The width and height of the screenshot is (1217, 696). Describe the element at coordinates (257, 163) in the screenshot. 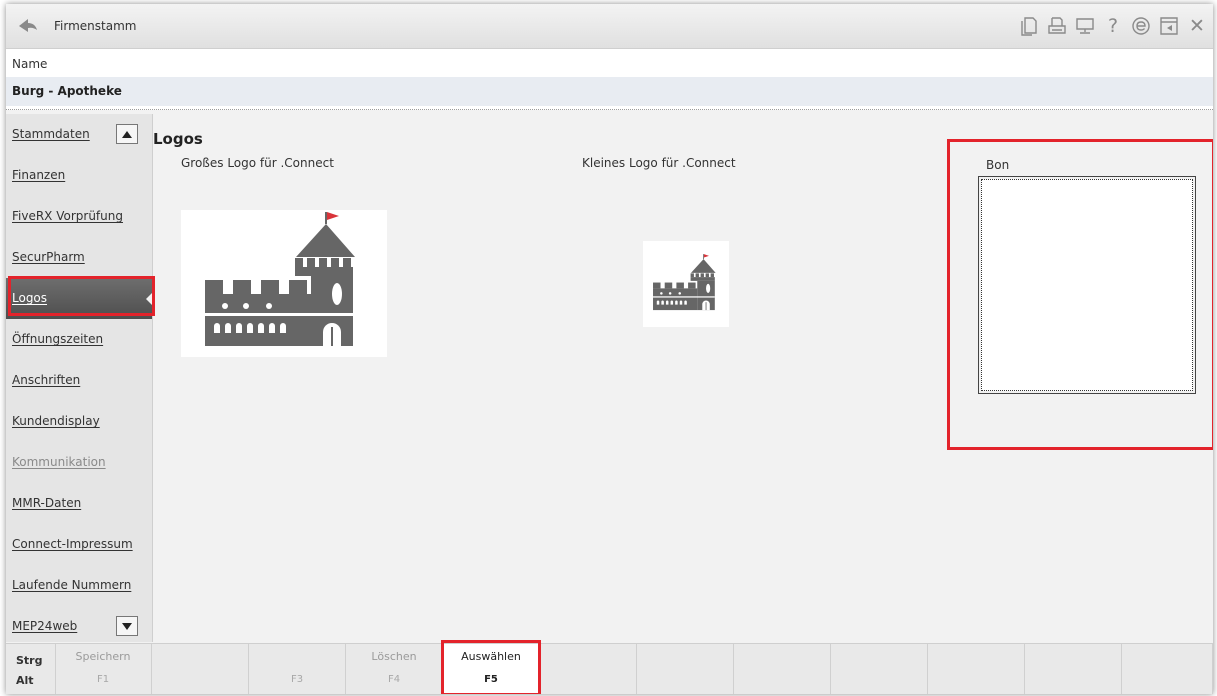

I see `large-logo-label: Großes Logo für .Connect` at that location.